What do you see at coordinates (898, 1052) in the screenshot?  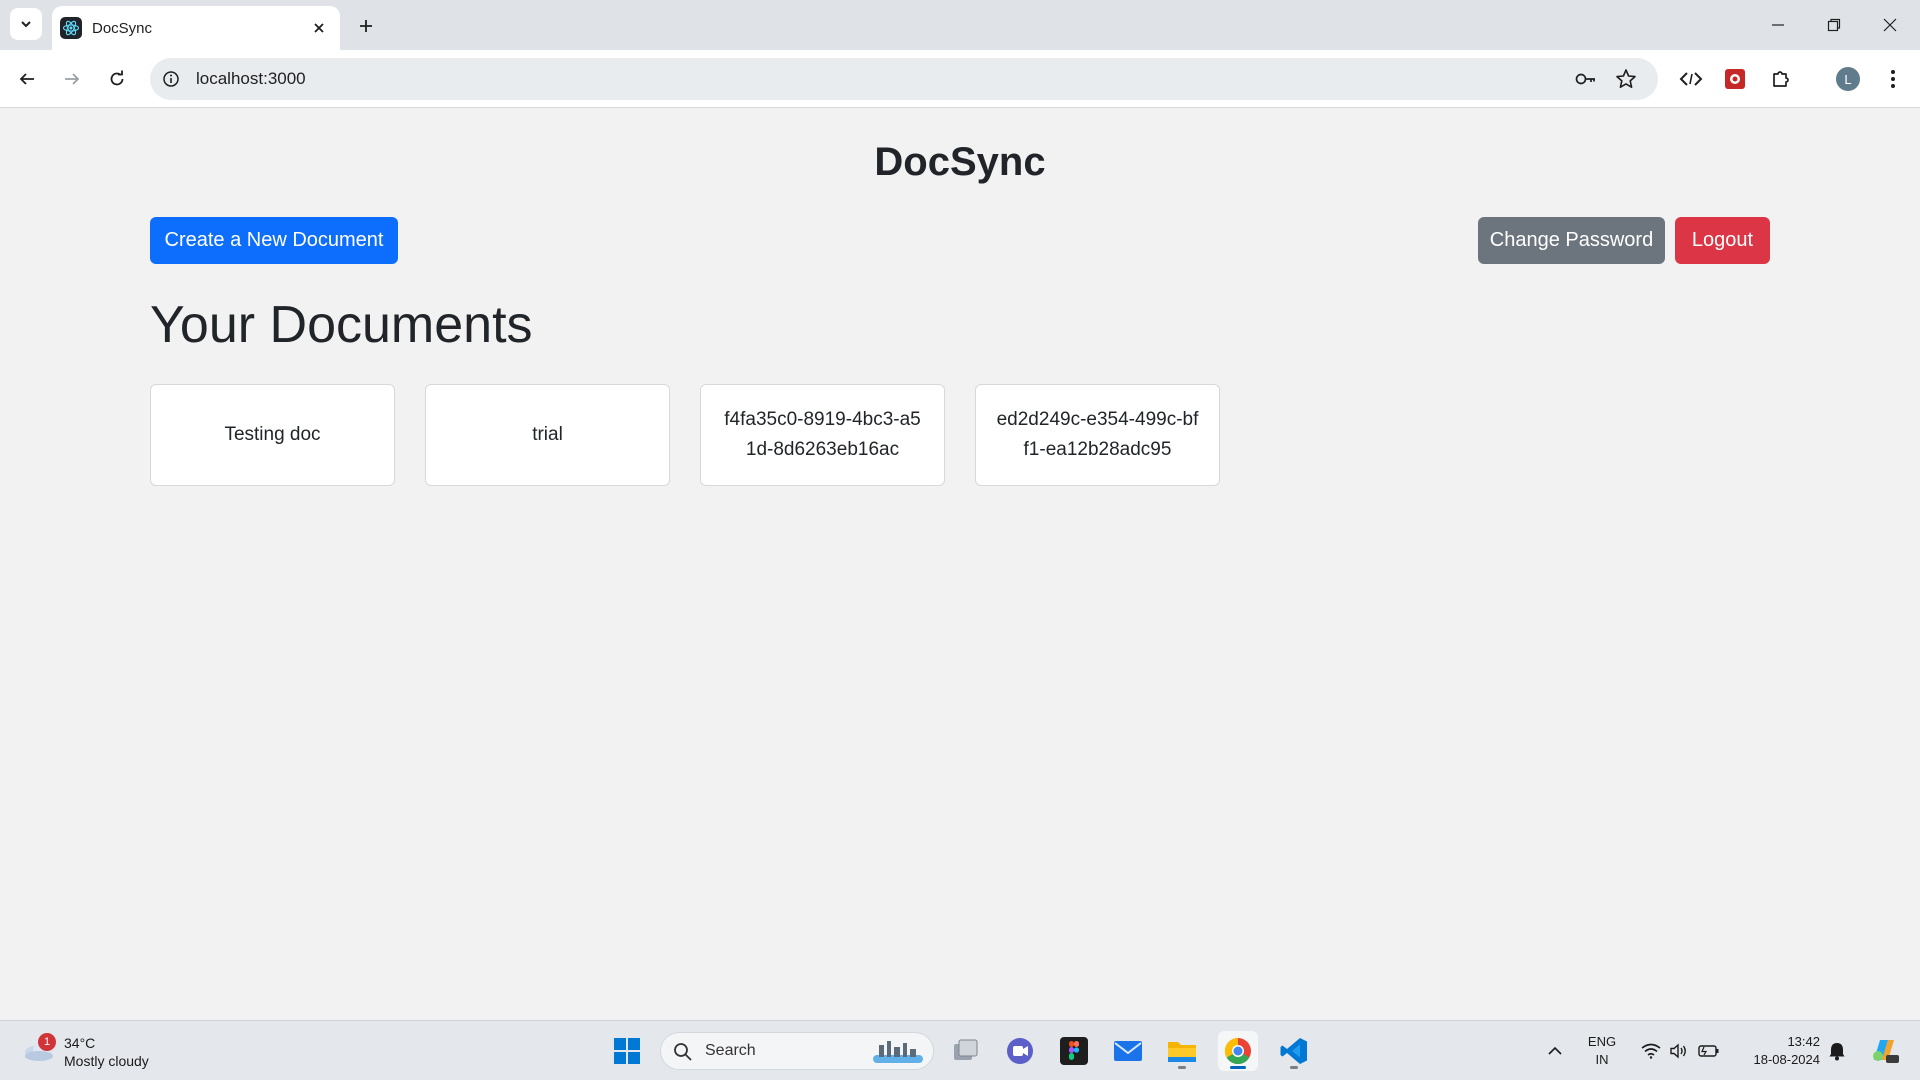 I see `search-highlight-icon` at bounding box center [898, 1052].